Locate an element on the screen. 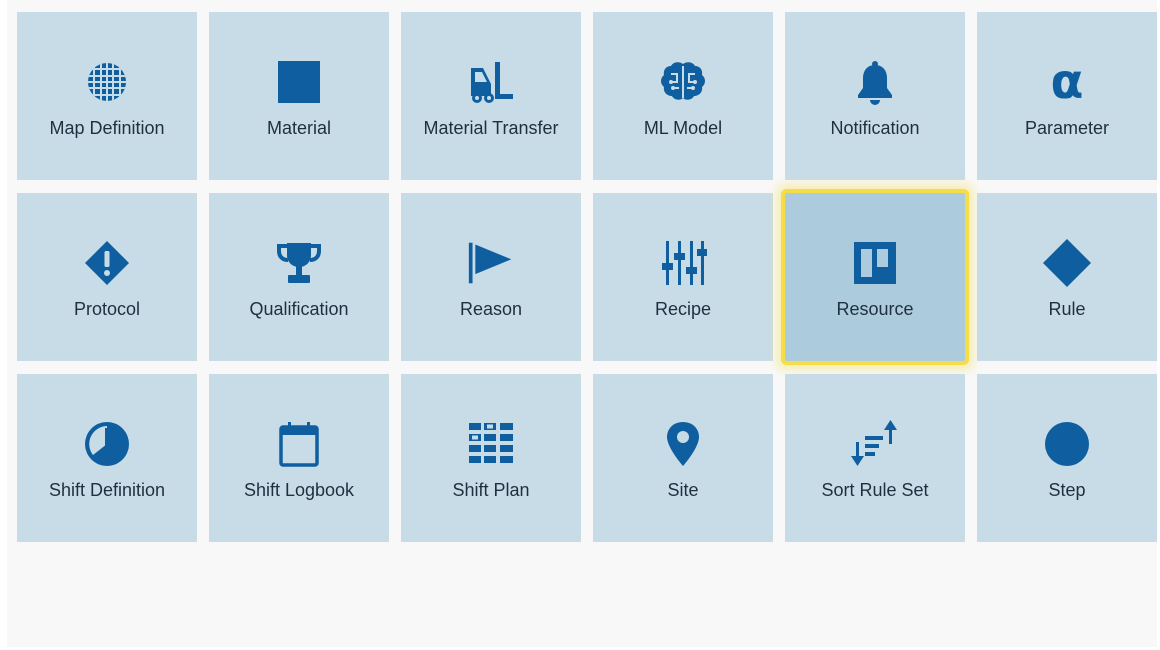 The width and height of the screenshot is (1160, 650). map-pin-icon is located at coordinates (683, 444).